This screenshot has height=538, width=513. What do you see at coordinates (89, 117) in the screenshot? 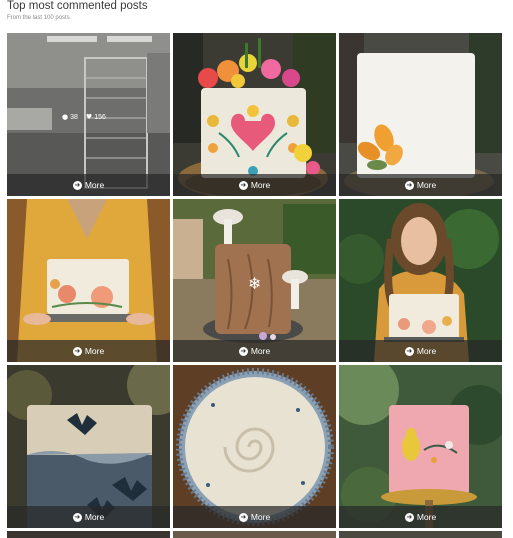
I see `heart-icon: ♥` at bounding box center [89, 117].